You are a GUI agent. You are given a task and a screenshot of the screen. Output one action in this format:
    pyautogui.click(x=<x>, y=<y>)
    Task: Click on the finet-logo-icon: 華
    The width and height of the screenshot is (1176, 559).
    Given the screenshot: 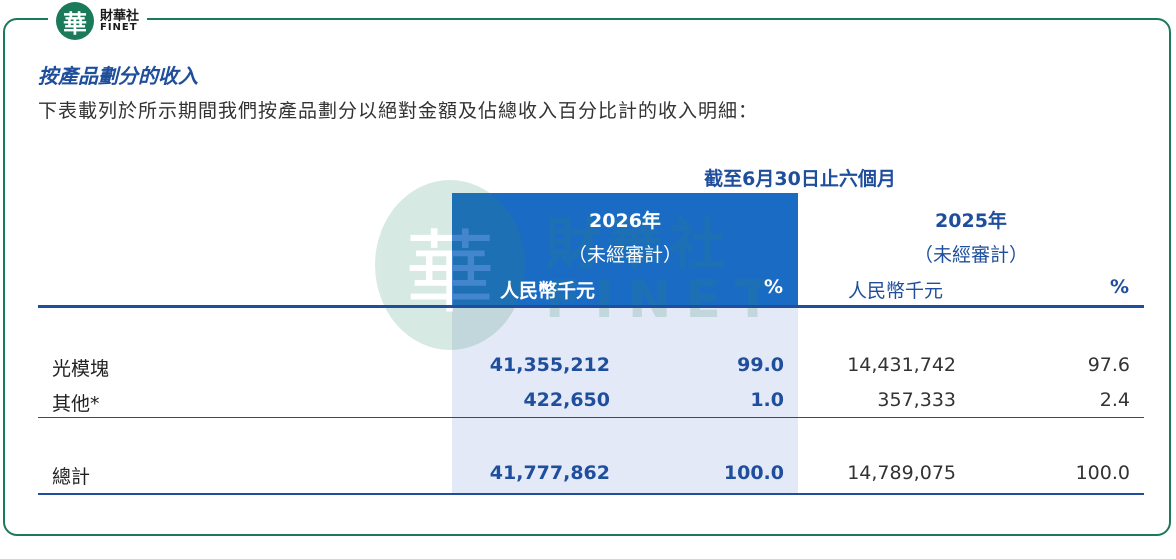 What is the action you would take?
    pyautogui.click(x=75, y=21)
    